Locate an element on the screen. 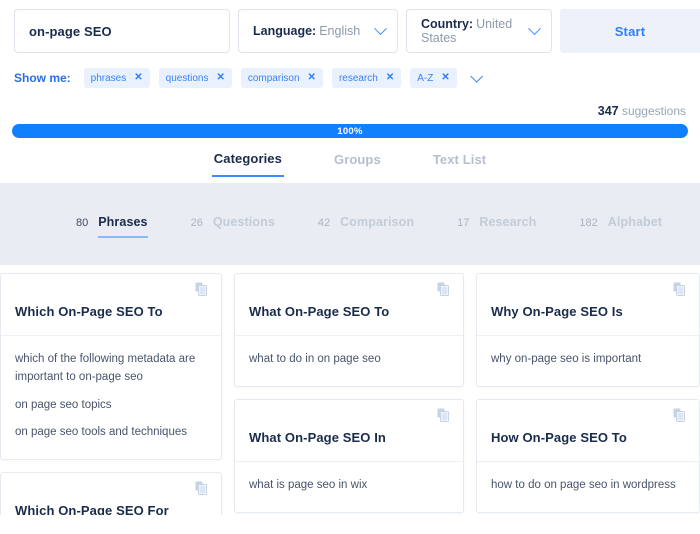  tab-text-list: Text List is located at coordinates (459, 161).